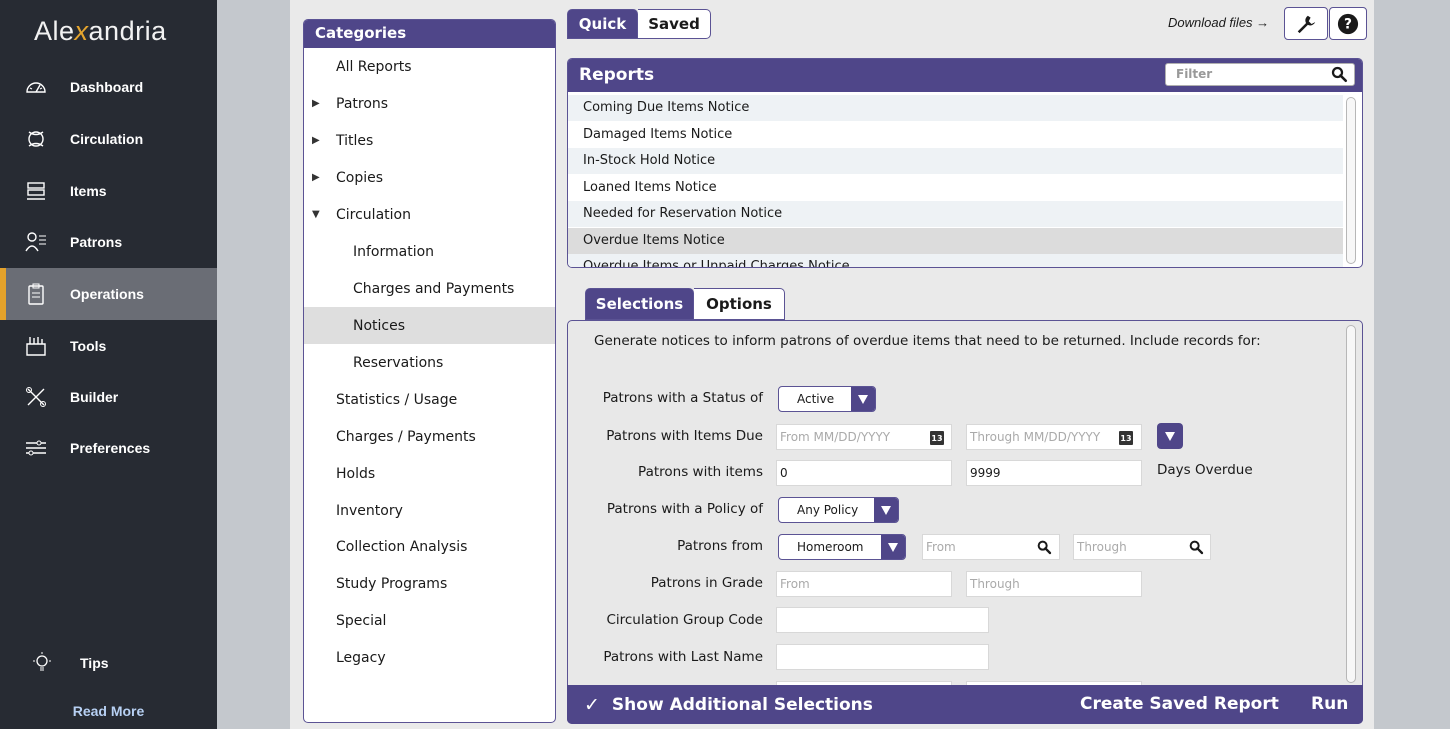  I want to click on category-item: Collection Analysis, so click(429, 546).